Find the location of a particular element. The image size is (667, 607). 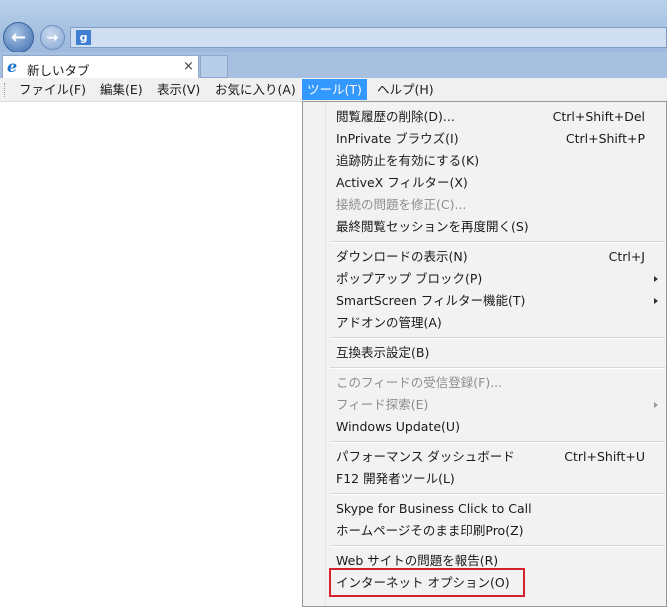

tab-close-icon: × is located at coordinates (188, 66).